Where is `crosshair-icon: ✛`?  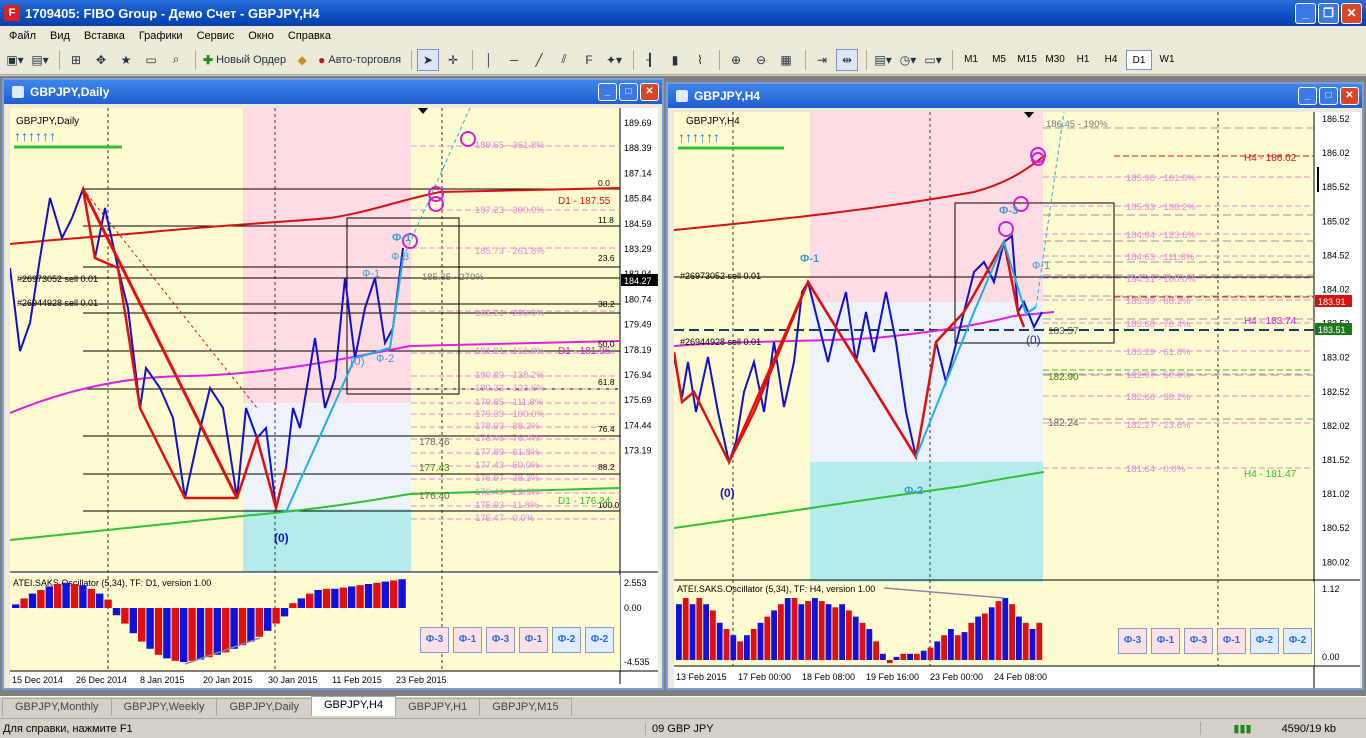
crosshair-icon: ✛ is located at coordinates (453, 60).